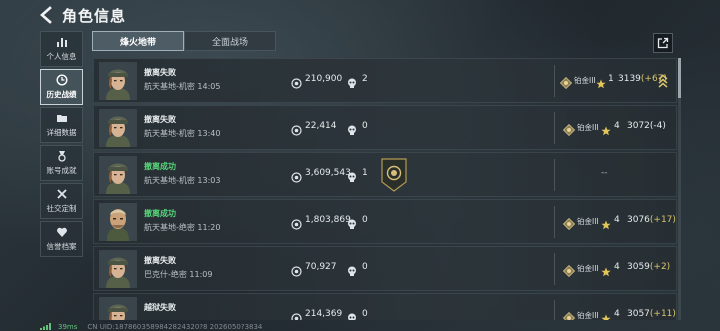  Describe the element at coordinates (662, 314) in the screenshot. I see `score-delta: (+11)` at that location.